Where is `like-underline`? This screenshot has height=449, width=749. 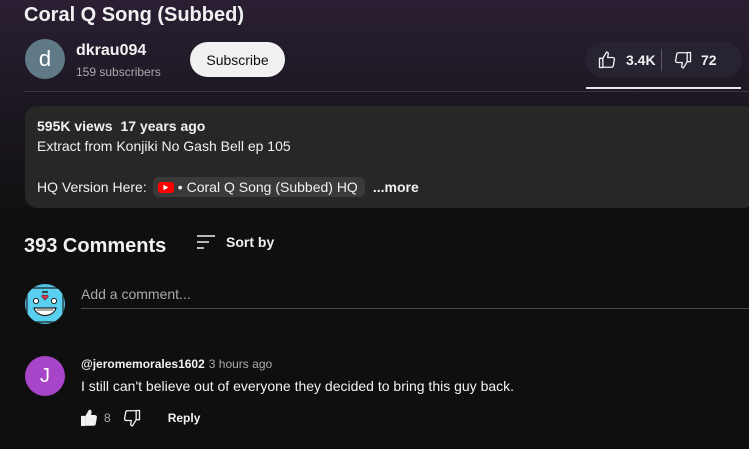 like-underline is located at coordinates (663, 88).